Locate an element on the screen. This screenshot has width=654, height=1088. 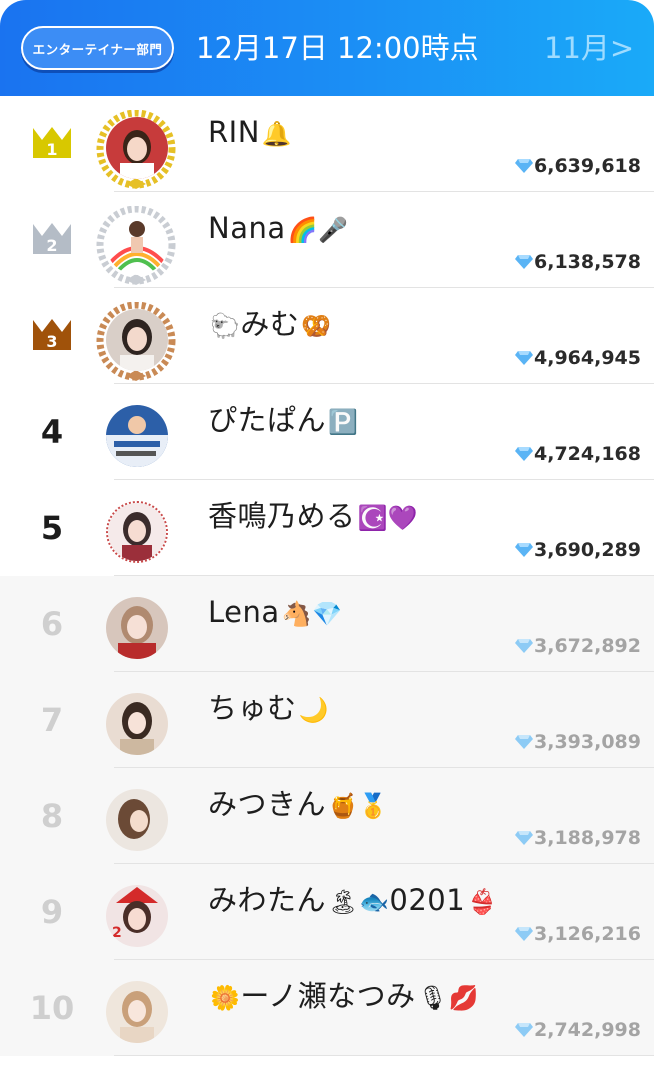
name-lead-emoji: 🌼 is located at coordinates (225, 998).